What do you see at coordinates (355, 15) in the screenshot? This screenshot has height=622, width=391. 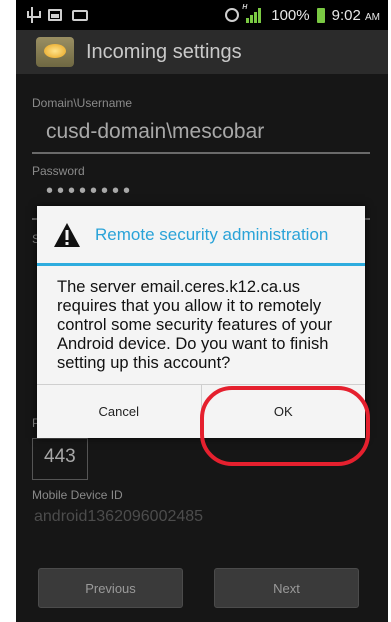 I see `clock: 9:02 AM` at bounding box center [355, 15].